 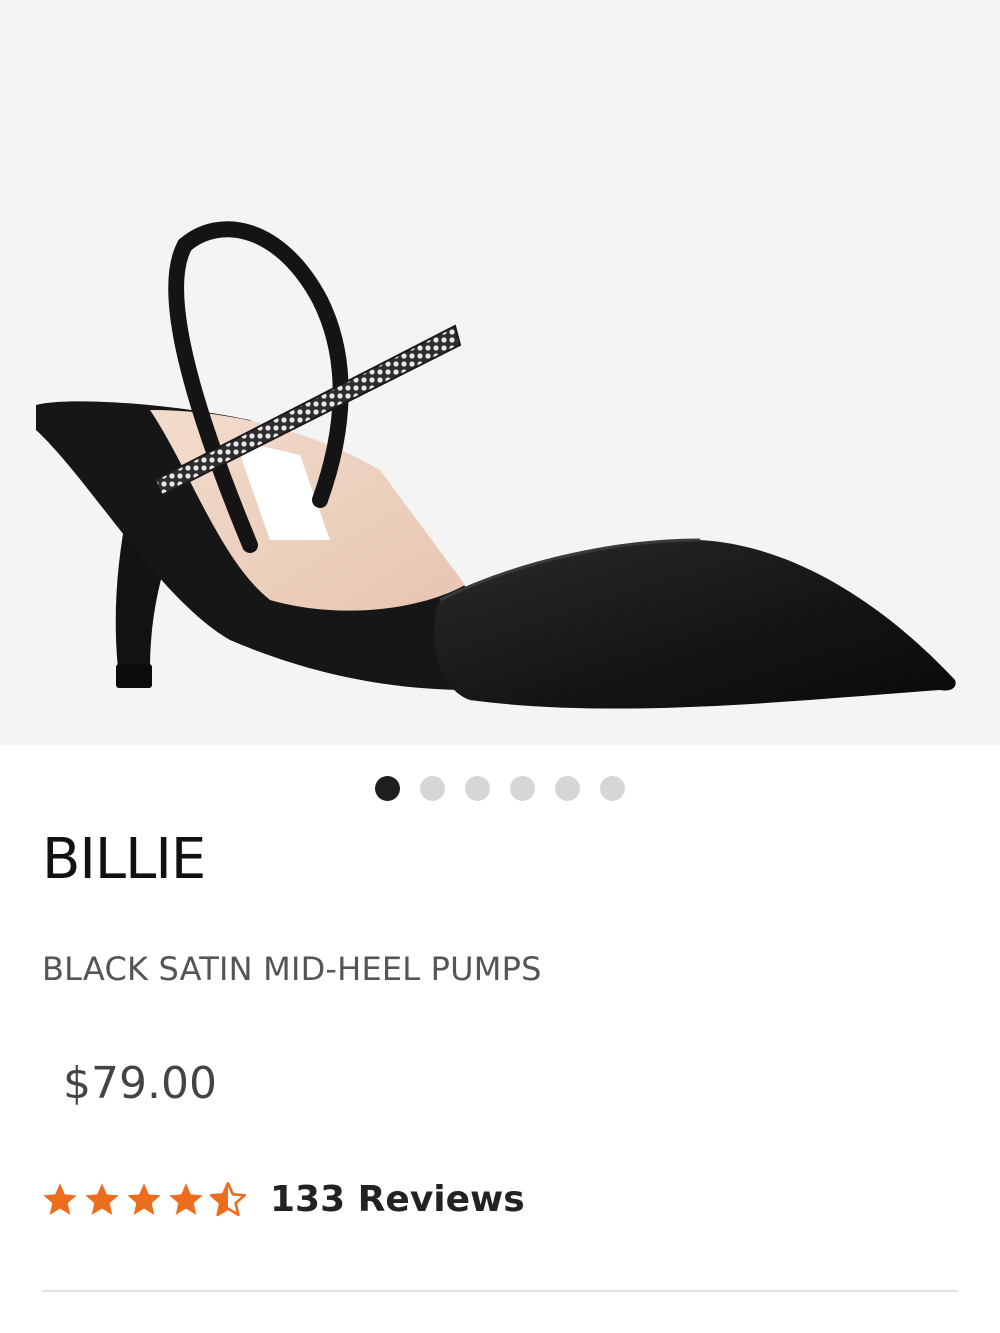 I want to click on product-title: BILLIE, so click(x=124, y=859).